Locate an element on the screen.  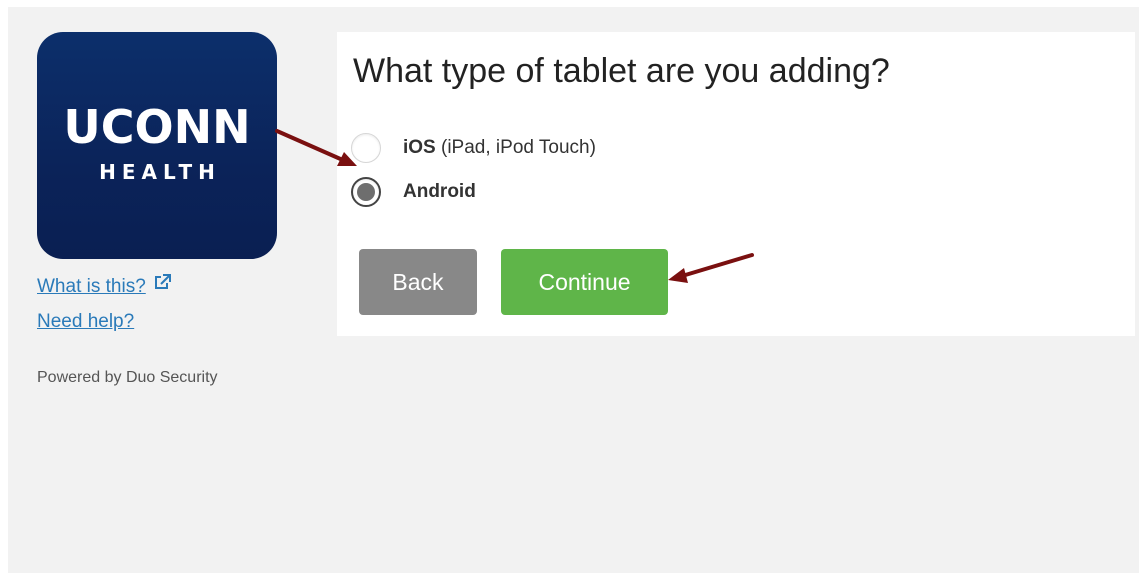
external-link-icon is located at coordinates (162, 285).